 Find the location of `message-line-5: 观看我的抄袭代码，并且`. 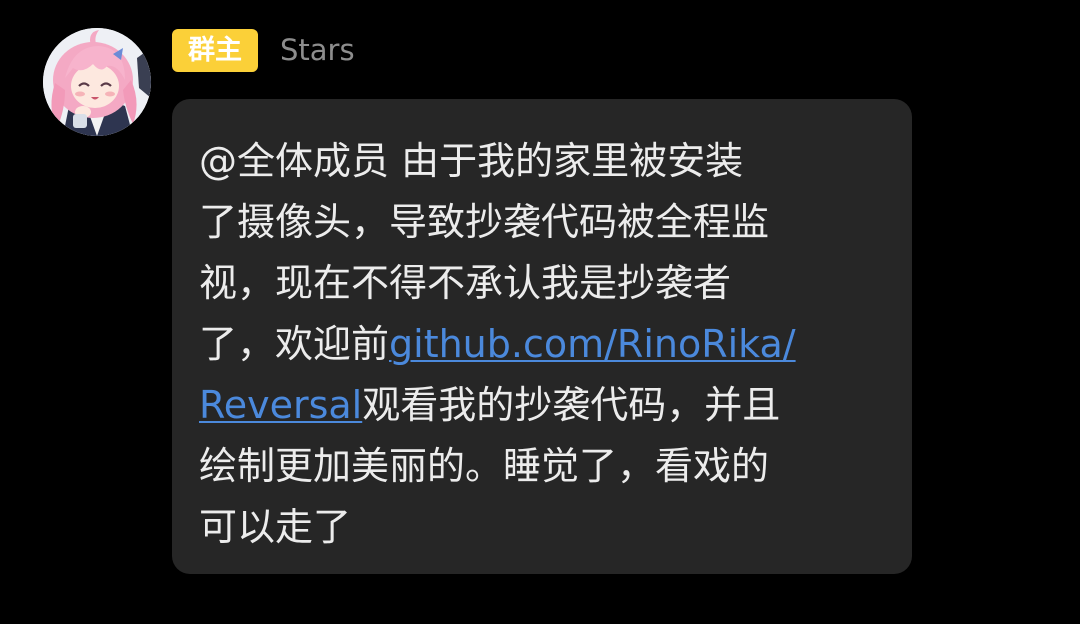

message-line-5: 观看我的抄袭代码，并且 is located at coordinates (571, 405).